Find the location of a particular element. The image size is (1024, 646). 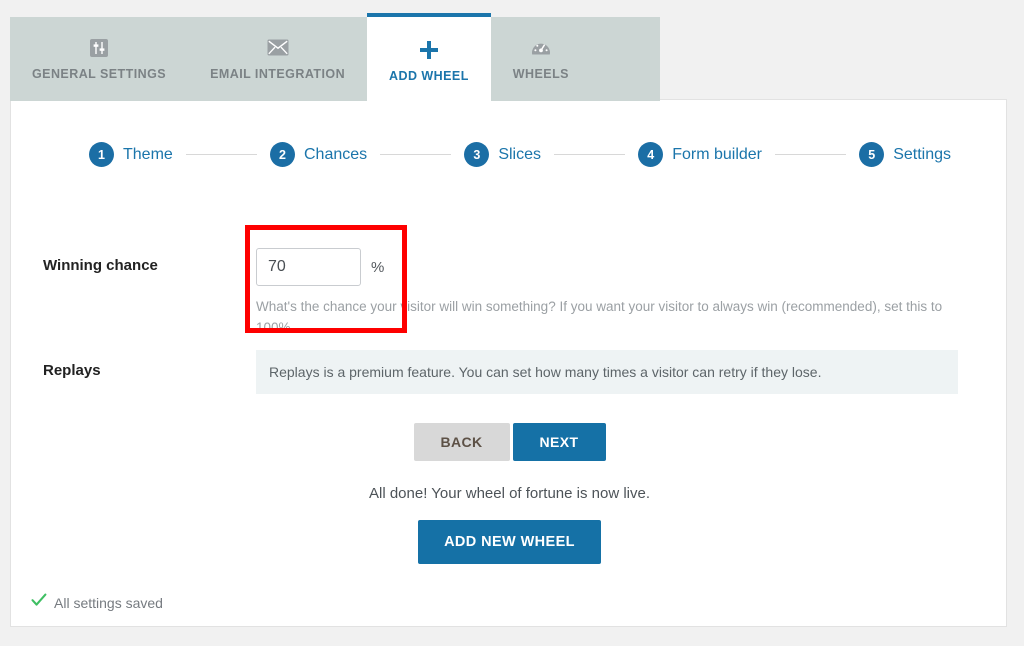

replays-label: Replays is located at coordinates (72, 370).